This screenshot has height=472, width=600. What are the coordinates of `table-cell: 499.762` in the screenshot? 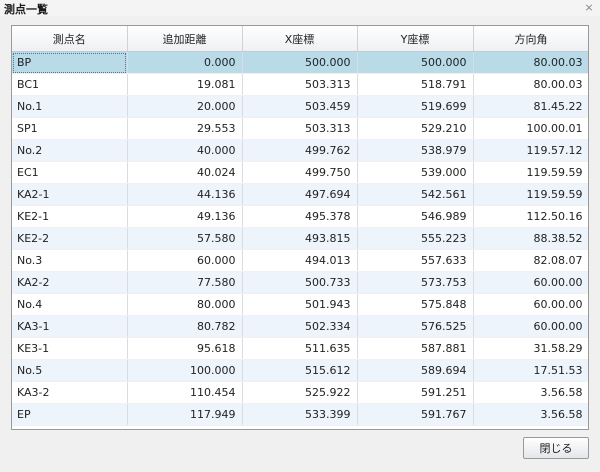 It's located at (300, 150).